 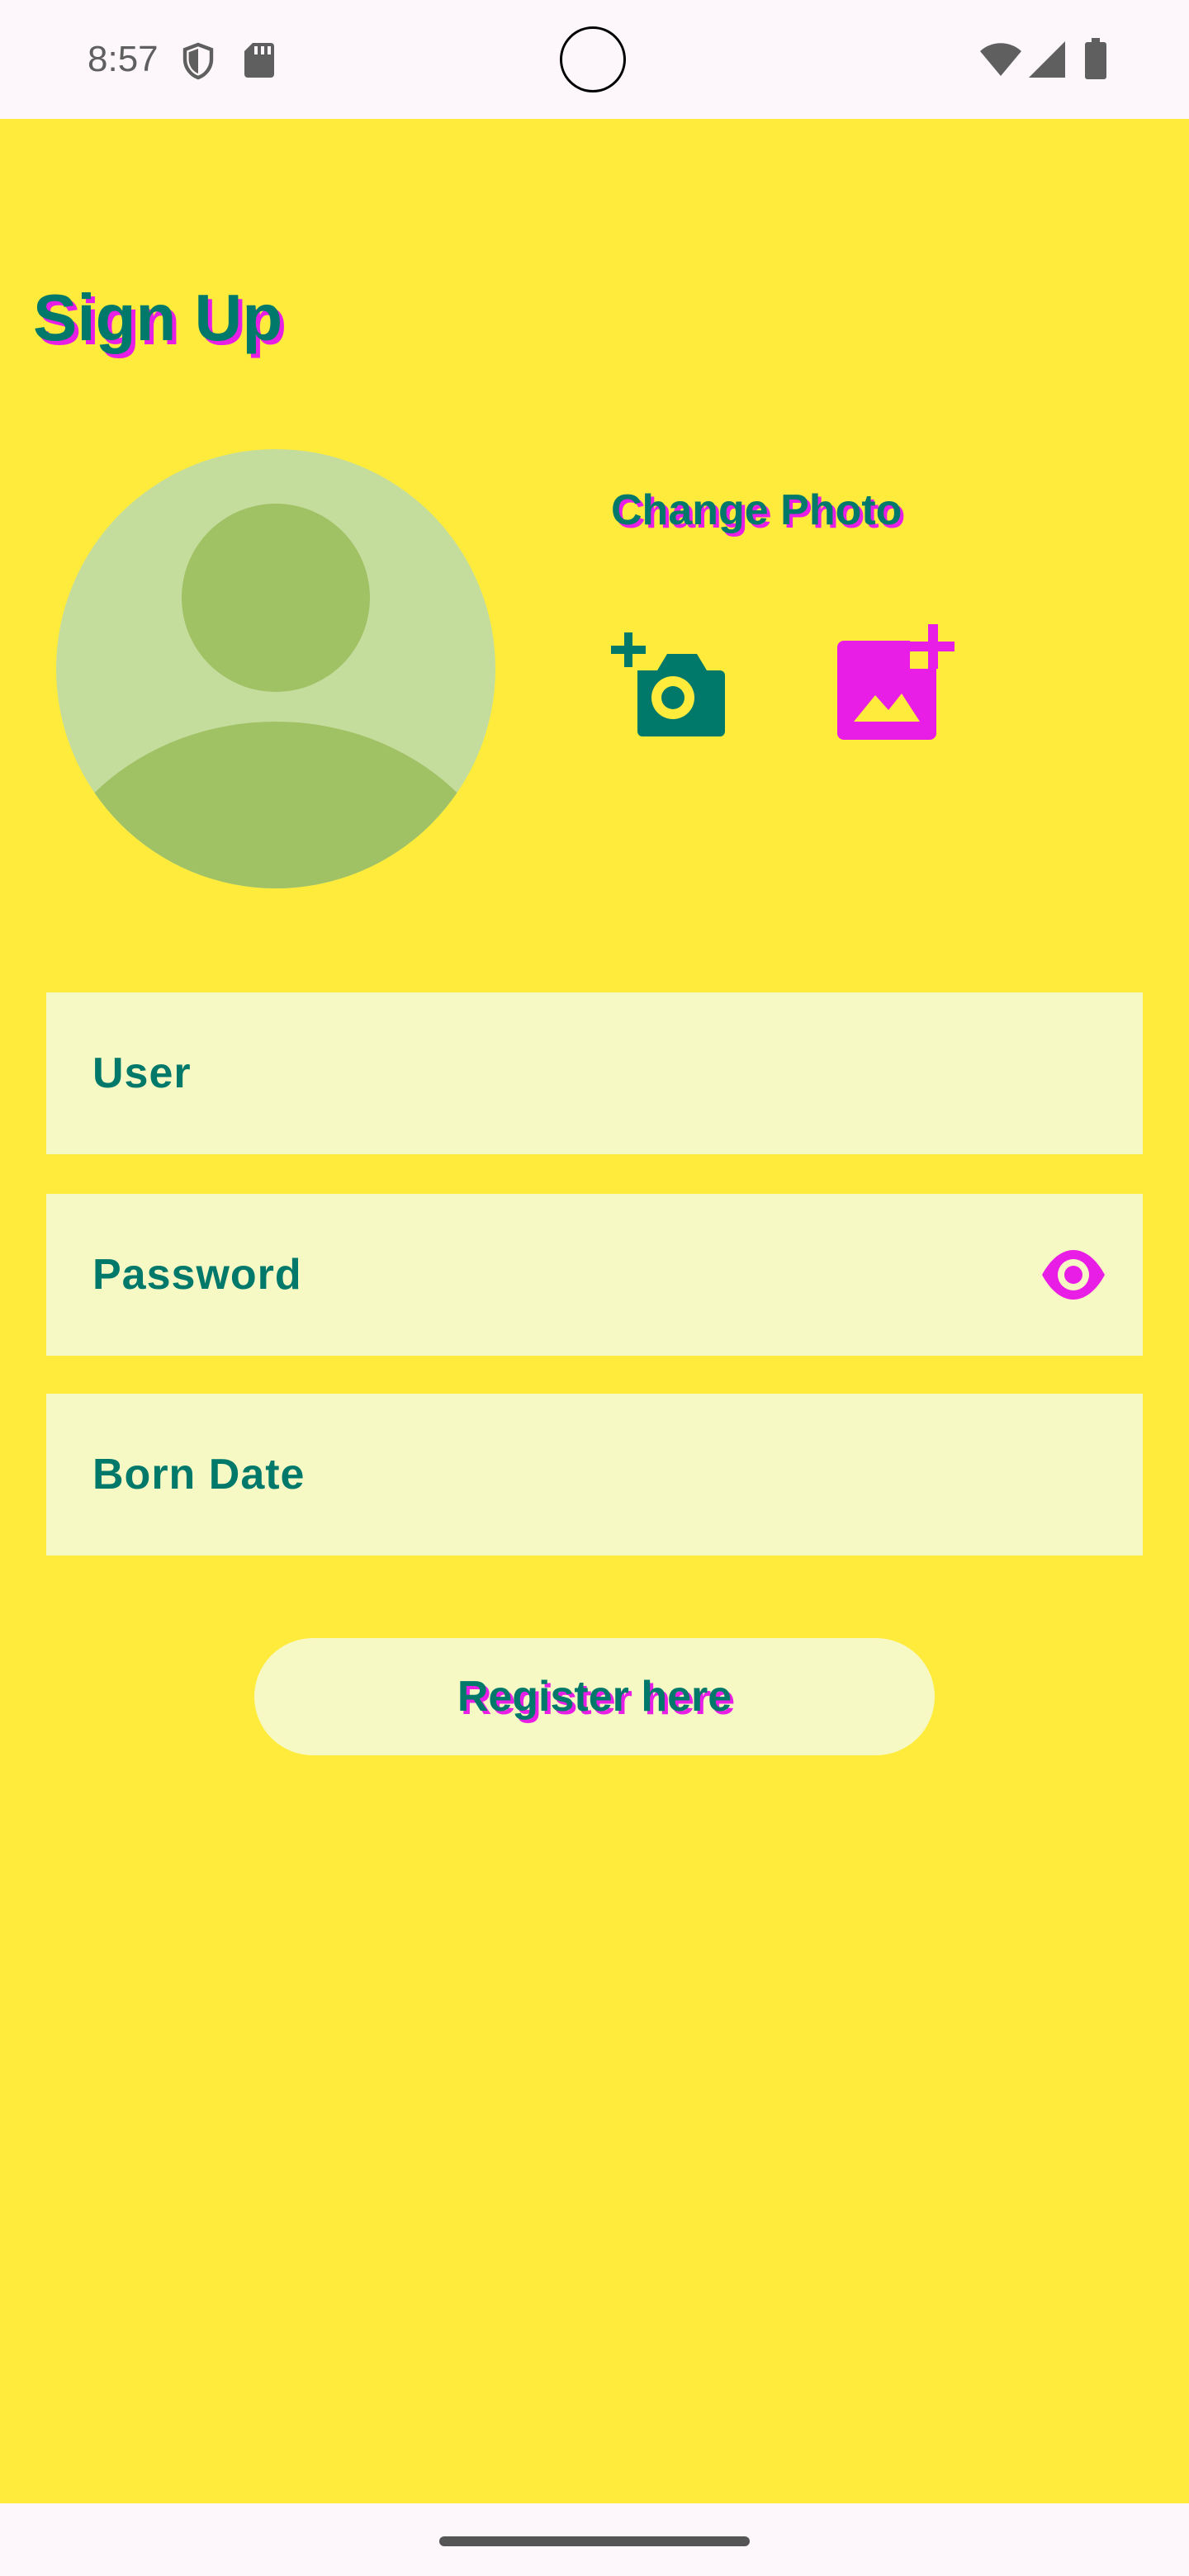 I want to click on status-bar: 8:57, so click(x=594, y=59).